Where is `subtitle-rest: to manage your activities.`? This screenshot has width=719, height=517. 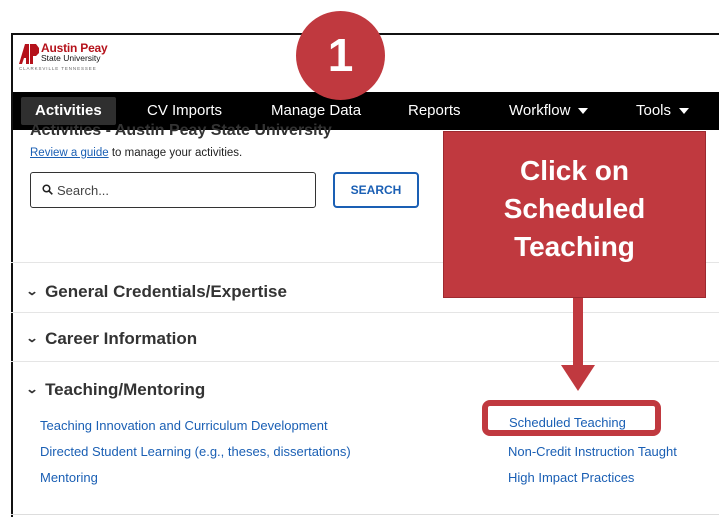
subtitle-rest: to manage your activities. is located at coordinates (175, 153).